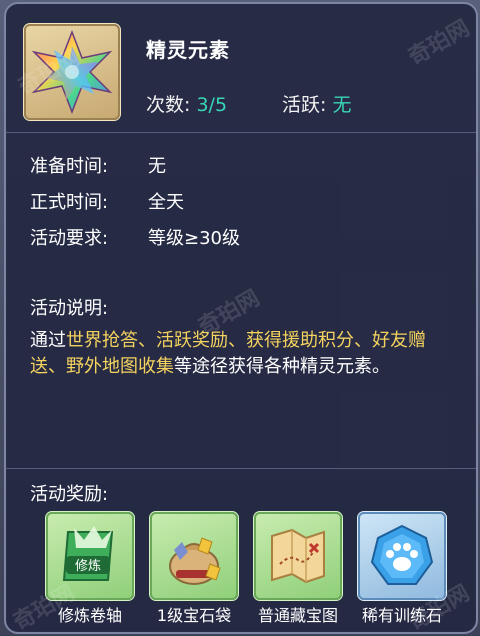 This screenshot has width=480, height=636. I want to click on prep-time-row: 准备时间: 无, so click(98, 165).